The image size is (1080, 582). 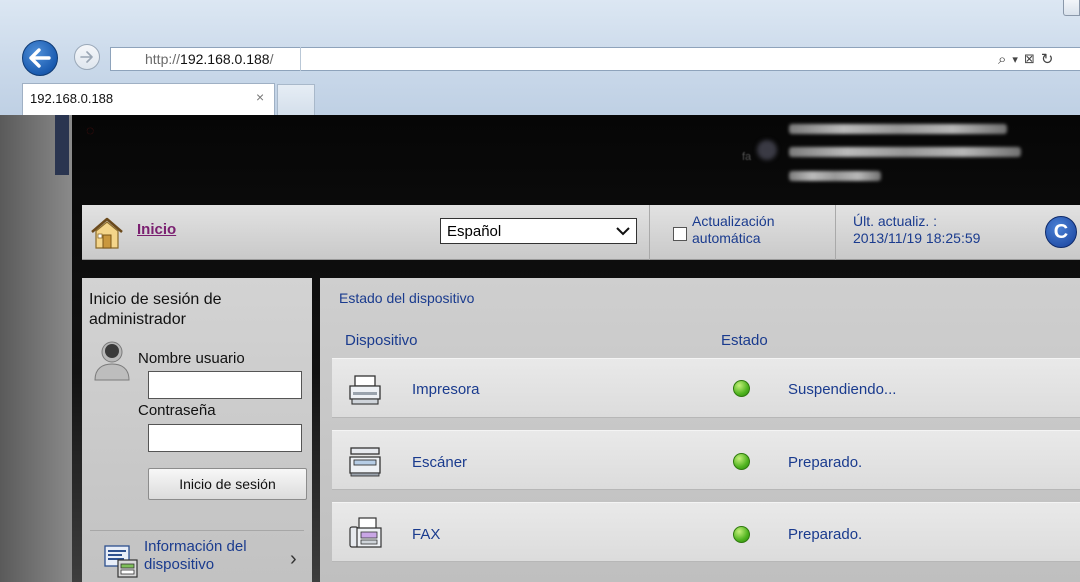 I want to click on table-row, so click(x=706, y=532).